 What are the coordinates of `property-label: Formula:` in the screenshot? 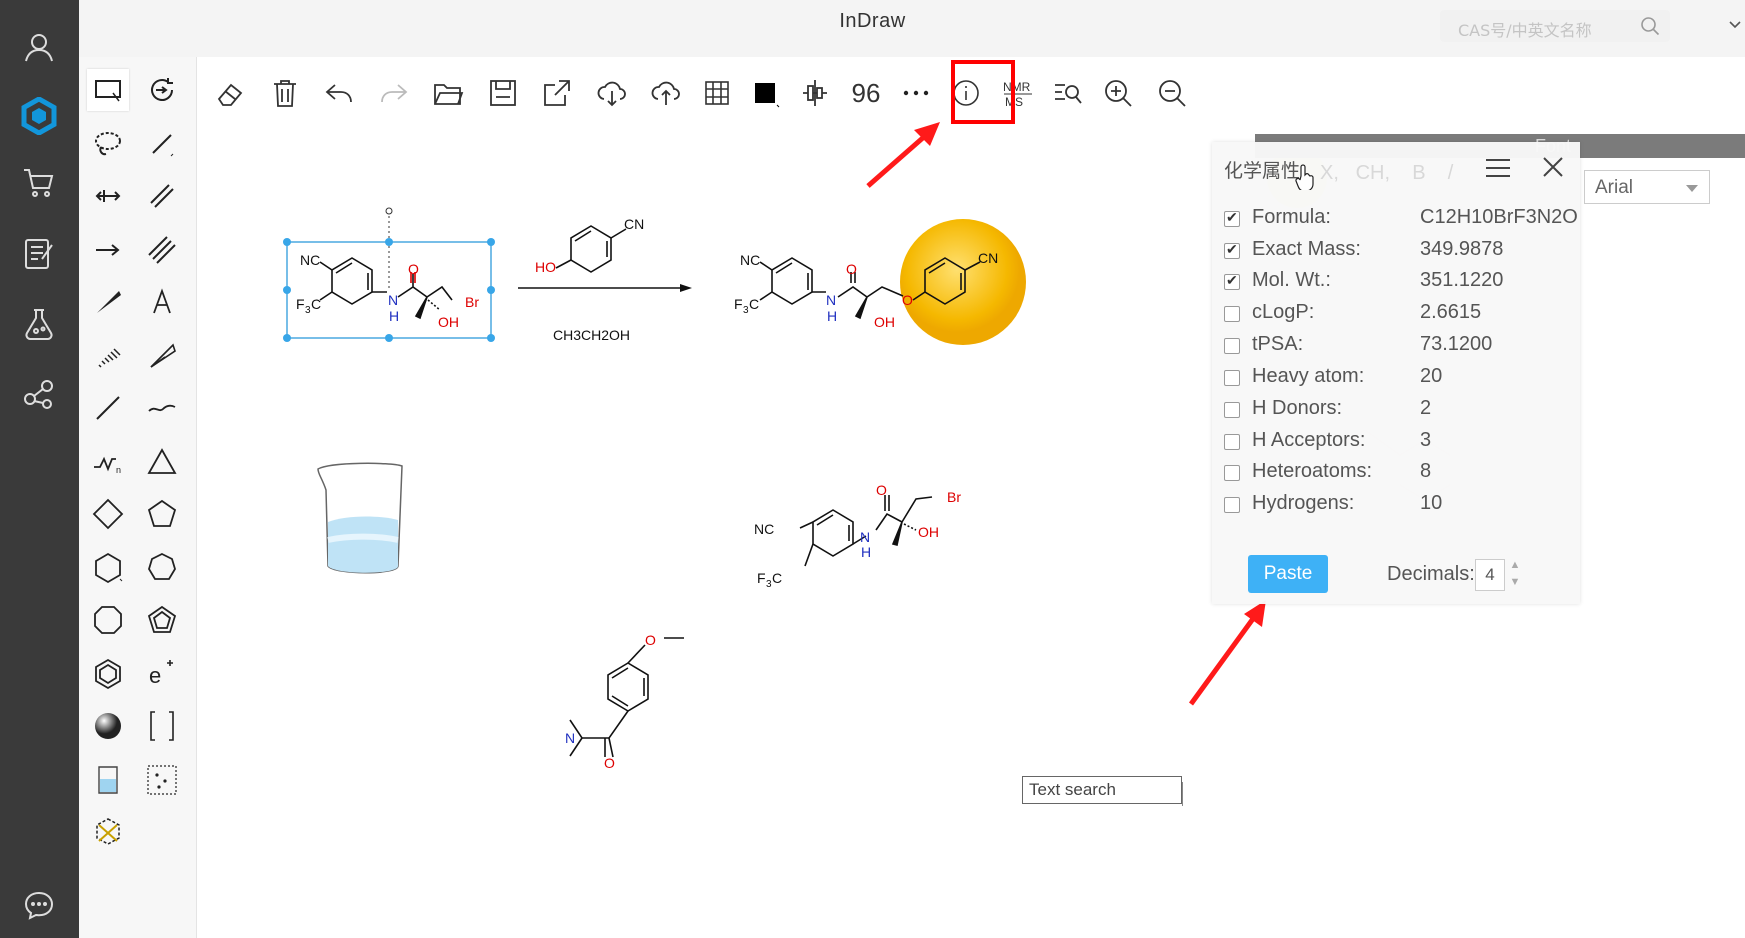 It's located at (1291, 217).